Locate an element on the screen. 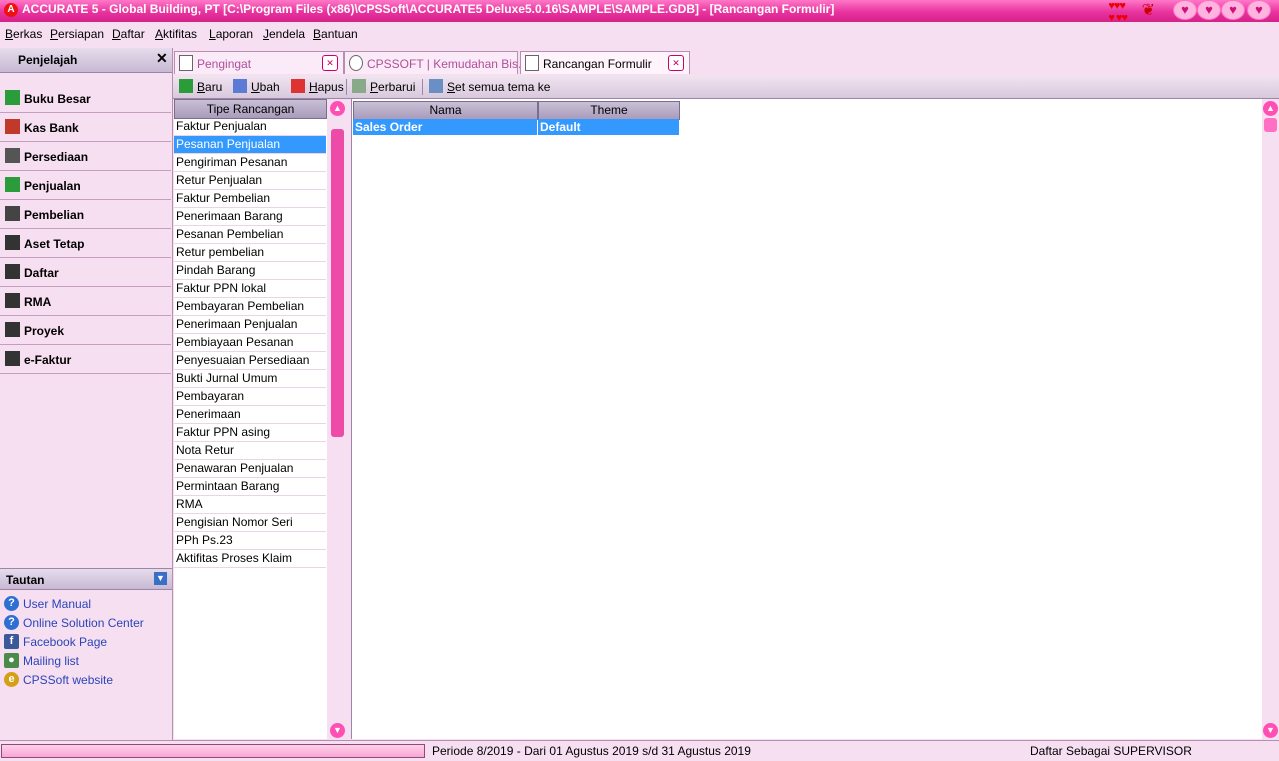 Image resolution: width=1279 pixels, height=761 pixels. user-status: Daftar Sebagai SUPERVISOR is located at coordinates (1111, 751).